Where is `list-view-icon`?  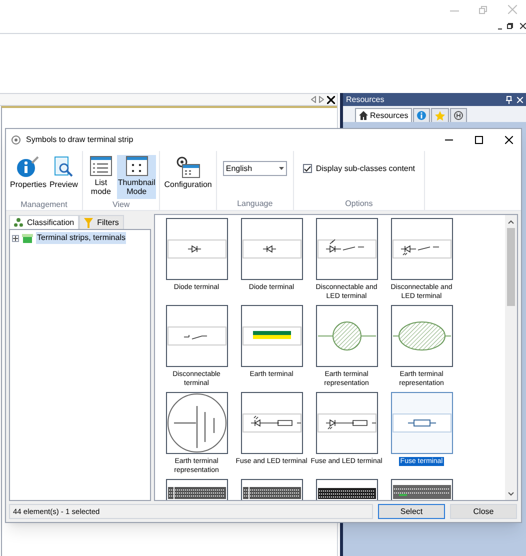
list-view-icon is located at coordinates (101, 166).